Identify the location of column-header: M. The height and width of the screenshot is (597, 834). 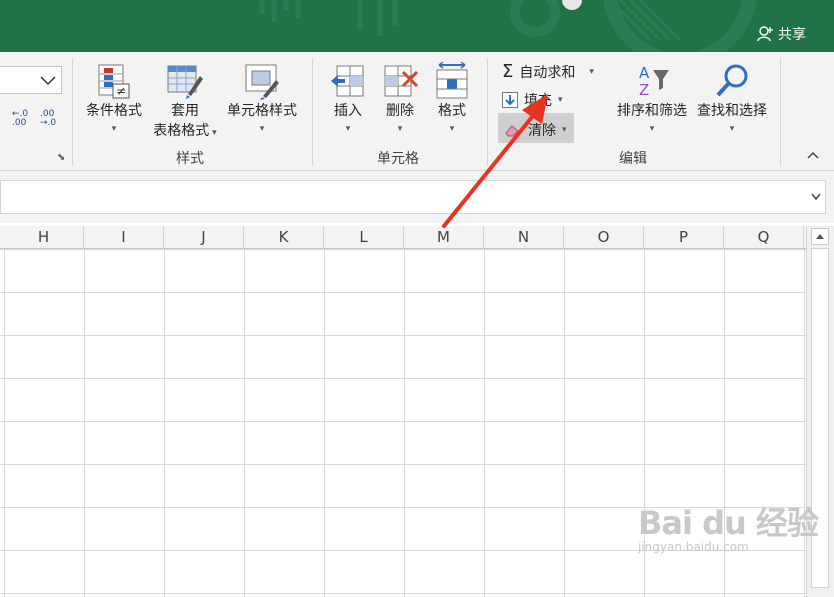
(444, 237).